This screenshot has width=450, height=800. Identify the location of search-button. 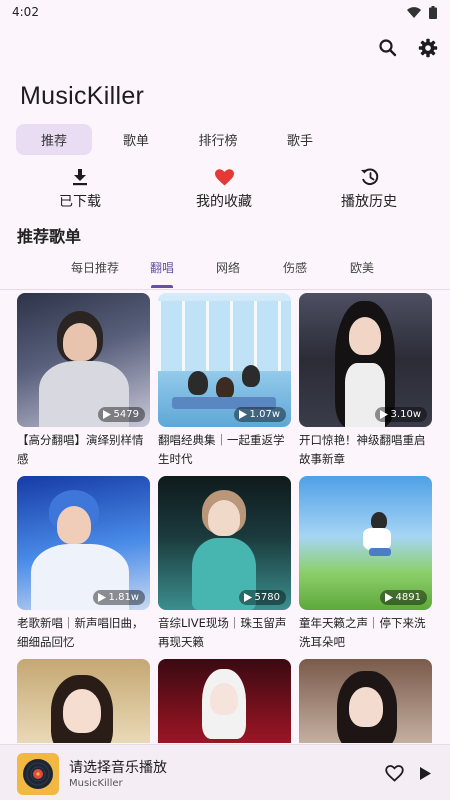
(388, 48).